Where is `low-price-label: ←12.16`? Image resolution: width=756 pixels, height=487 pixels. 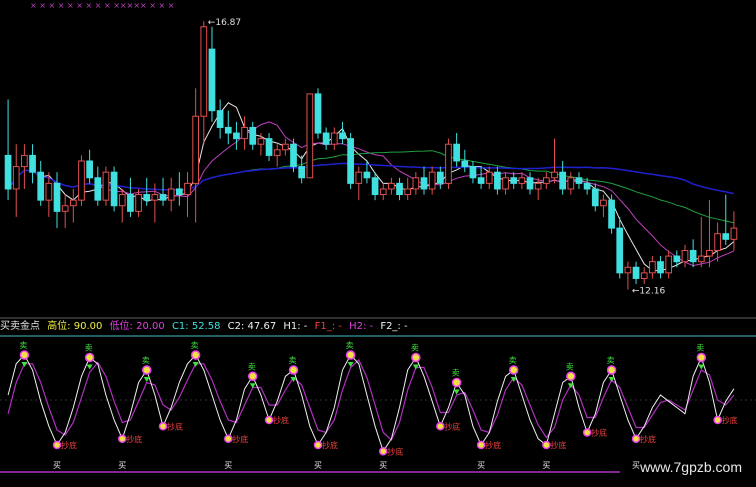
low-price-label: ←12.16 is located at coordinates (649, 292).